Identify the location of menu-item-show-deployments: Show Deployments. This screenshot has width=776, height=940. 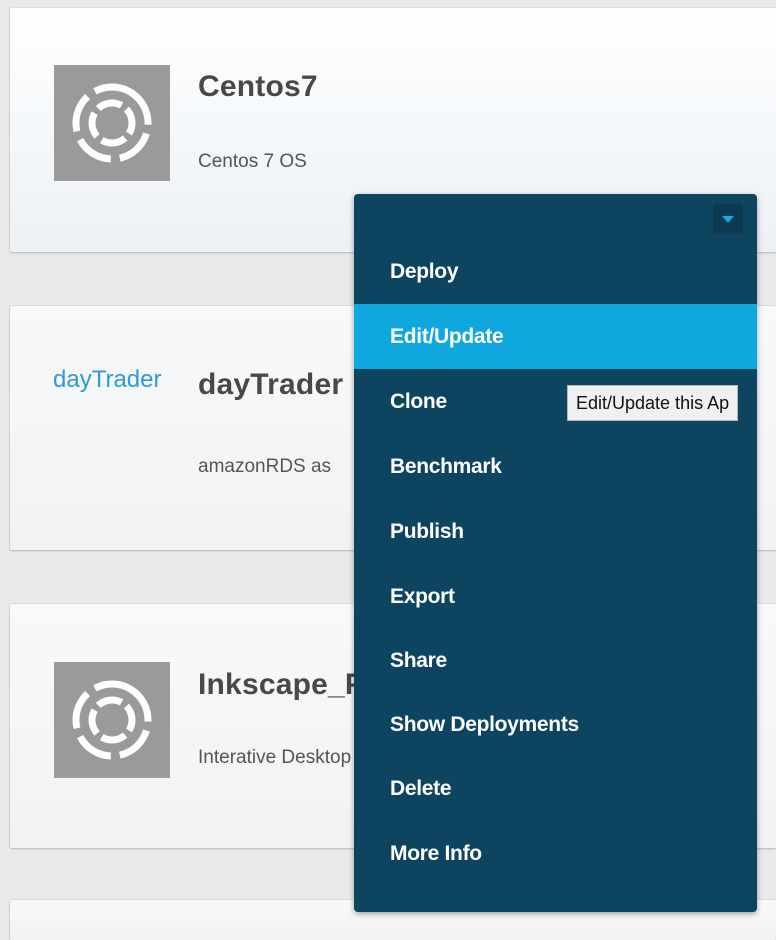
(555, 724).